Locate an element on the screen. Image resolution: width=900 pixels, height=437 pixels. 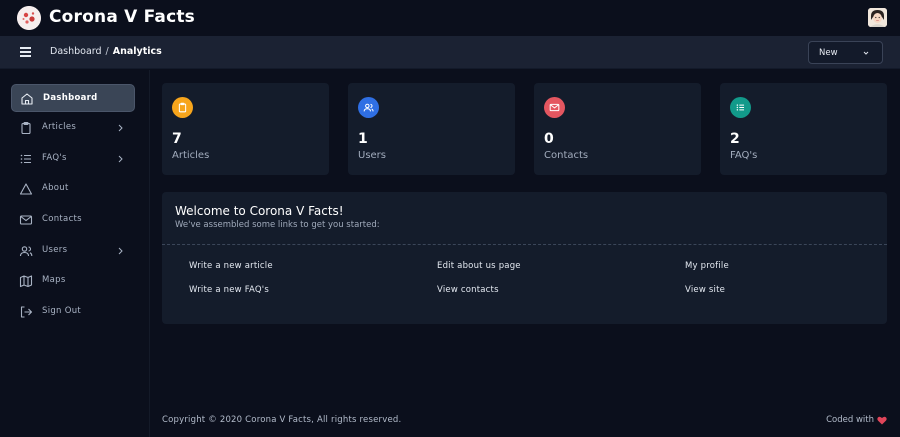
sidebar-item-users: Users is located at coordinates (73, 251).